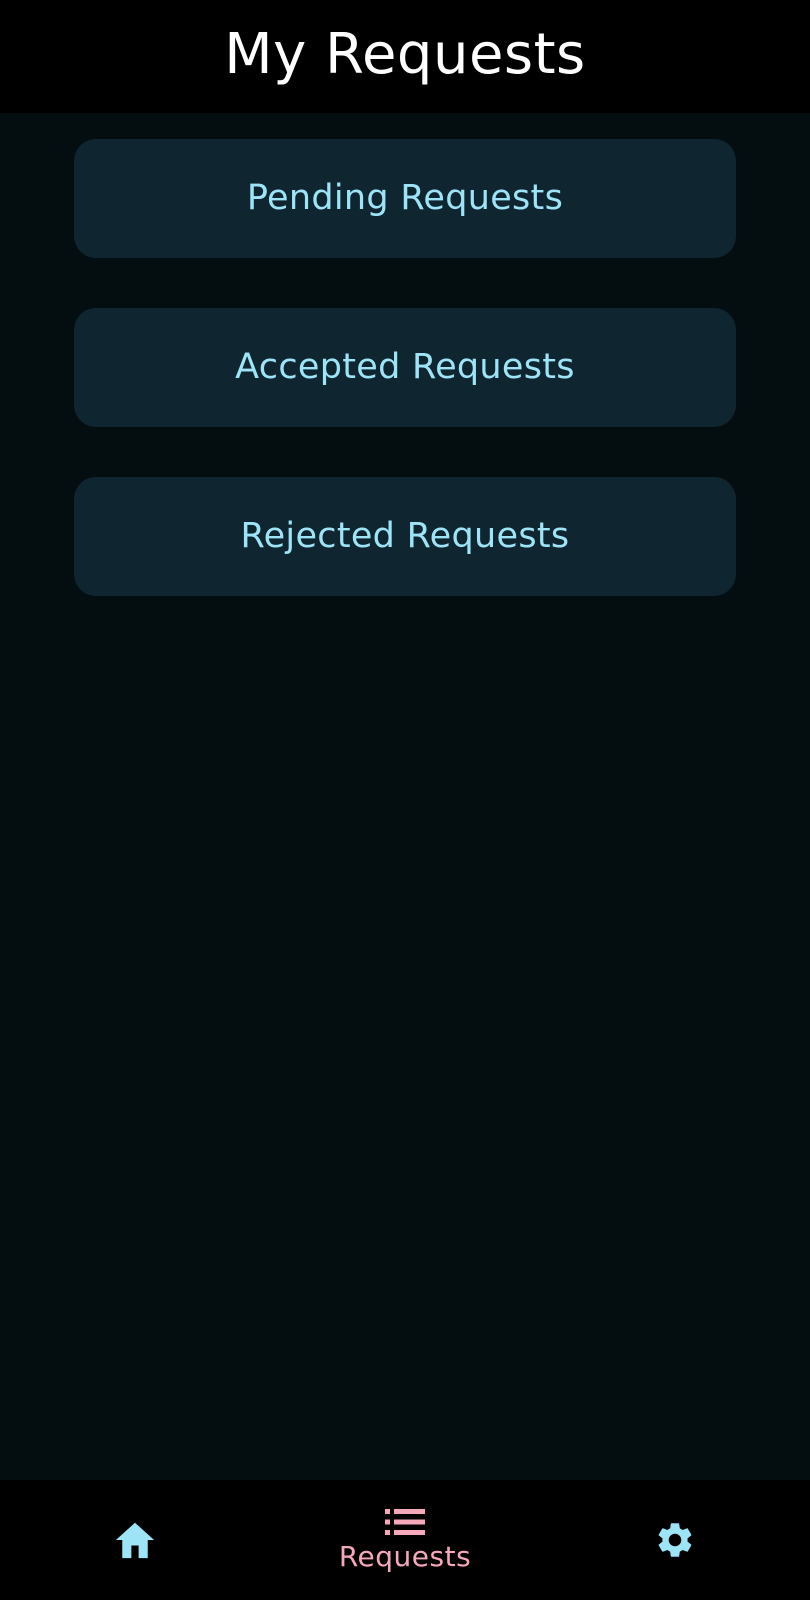 The width and height of the screenshot is (810, 1600). I want to click on nav-item-settings, so click(675, 1540).